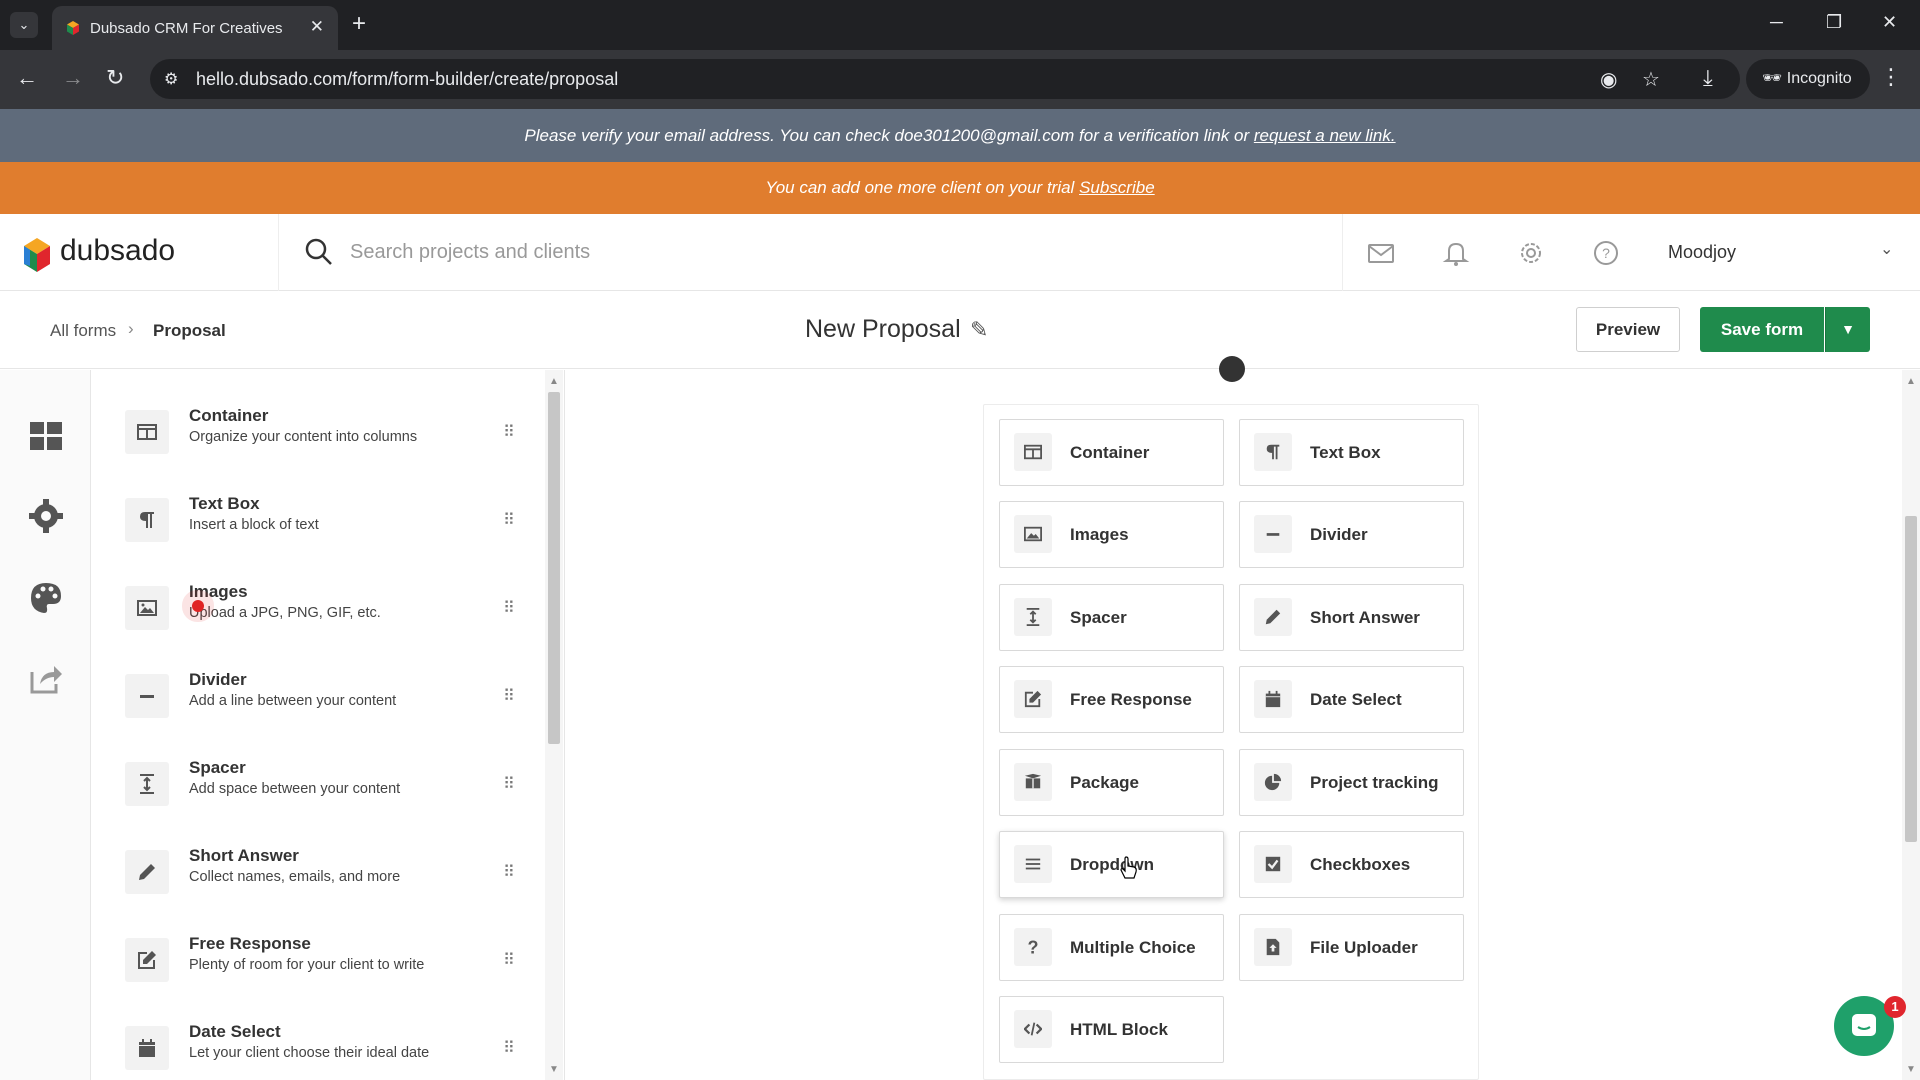 The width and height of the screenshot is (1920, 1080). Describe the element at coordinates (1111, 782) in the screenshot. I see `palette-card-package: Package` at that location.